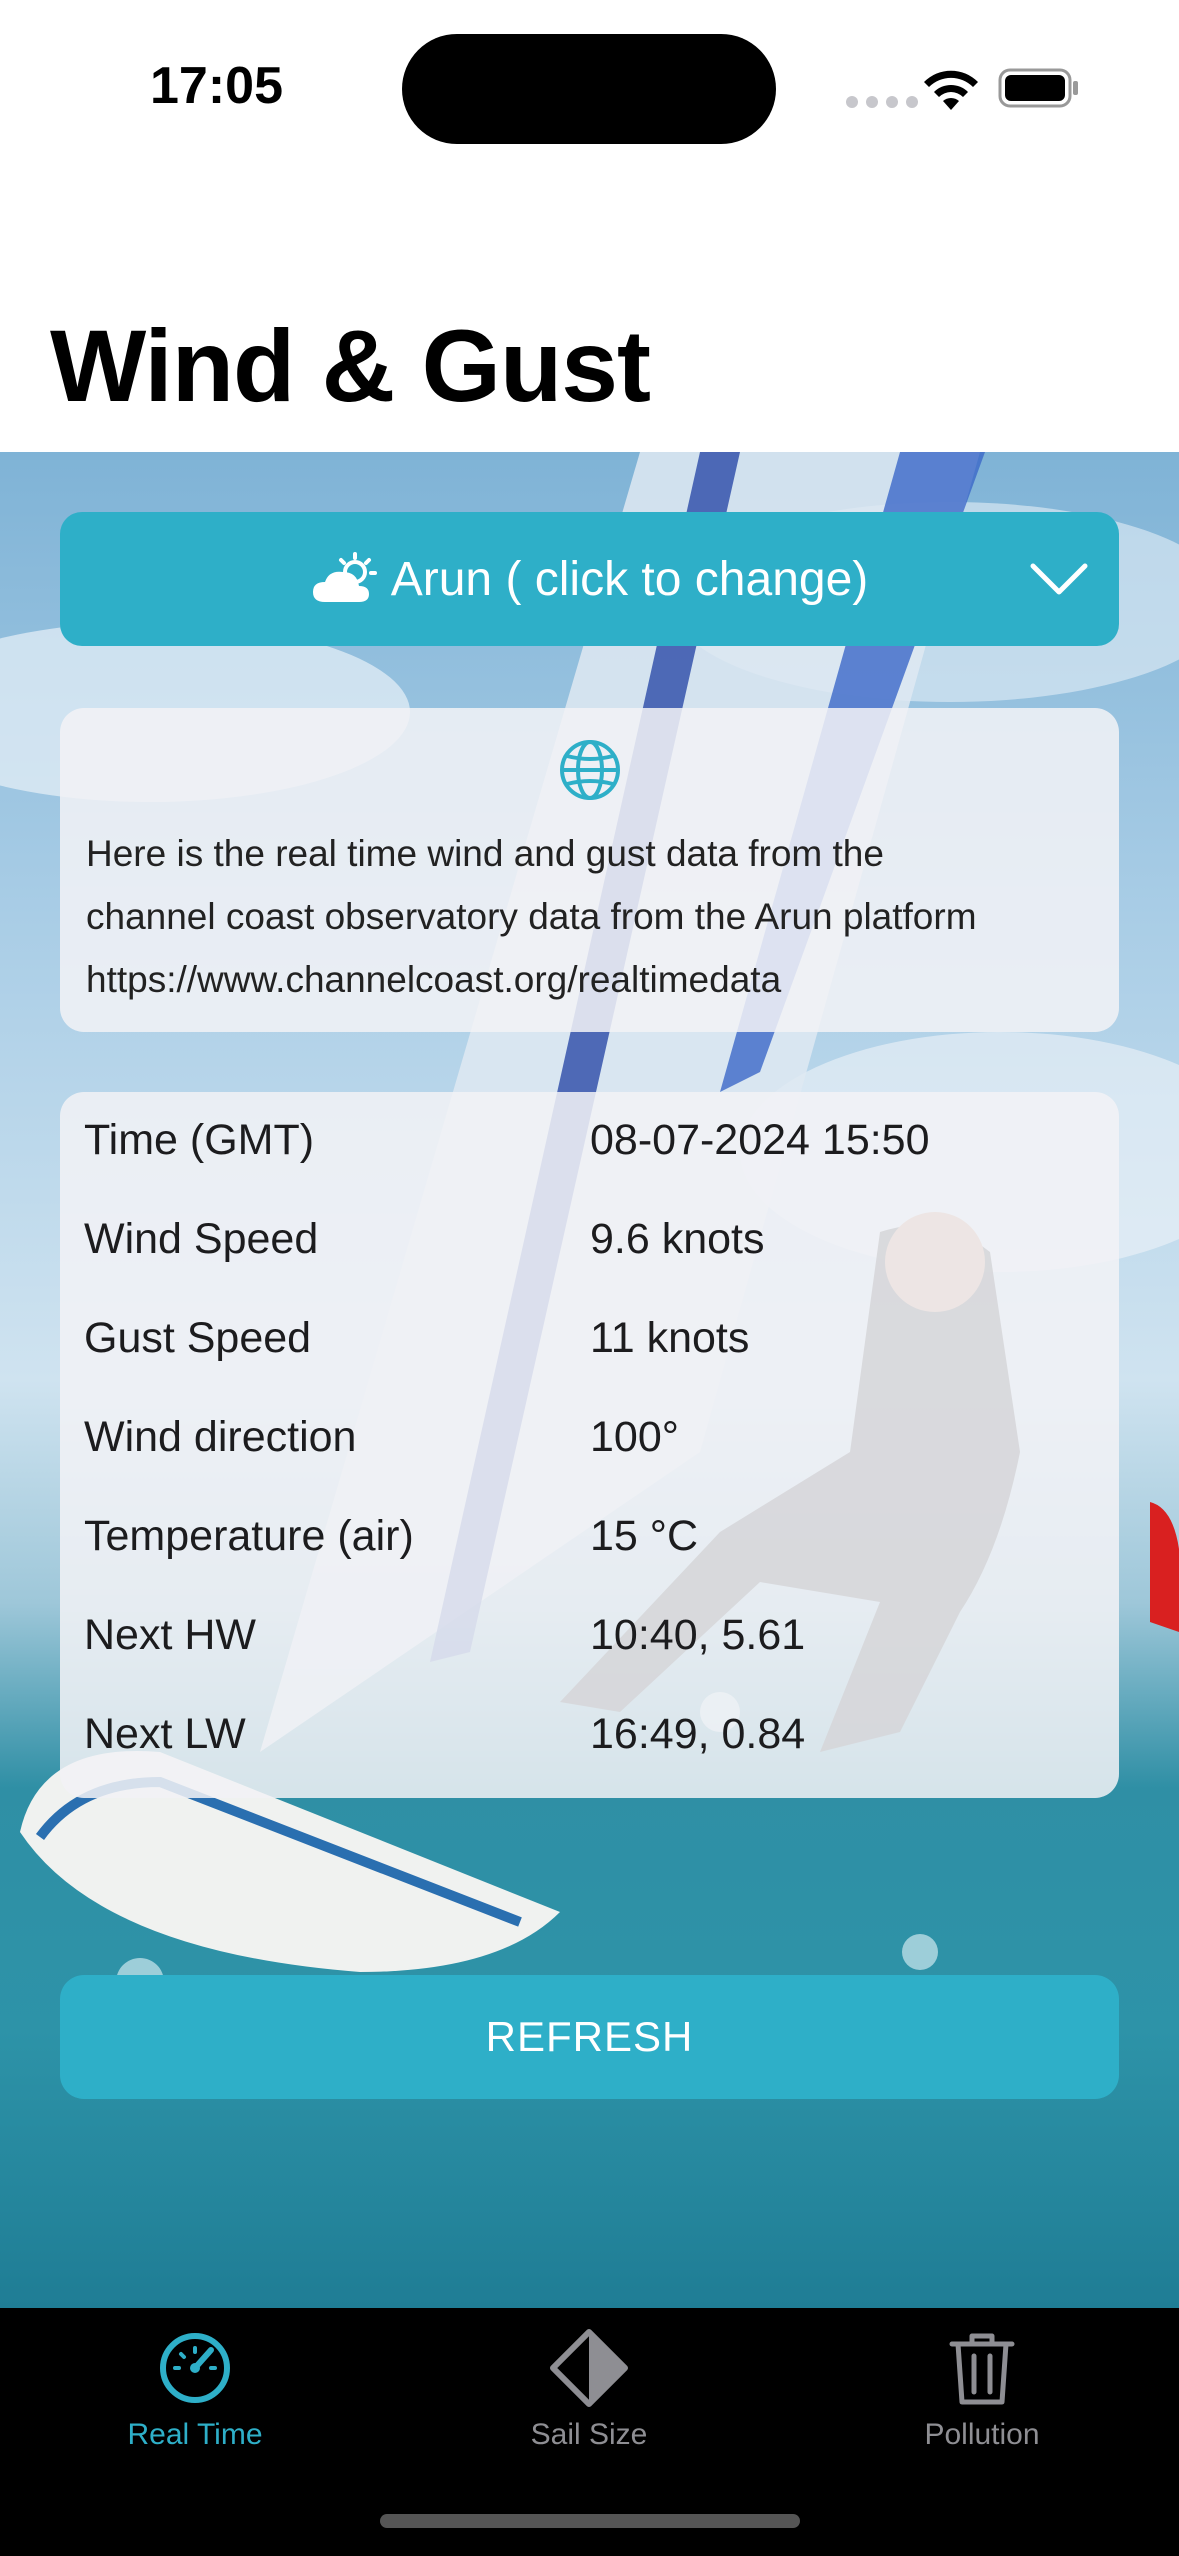  Describe the element at coordinates (165, 1734) in the screenshot. I see `reading-label: Next LW` at that location.